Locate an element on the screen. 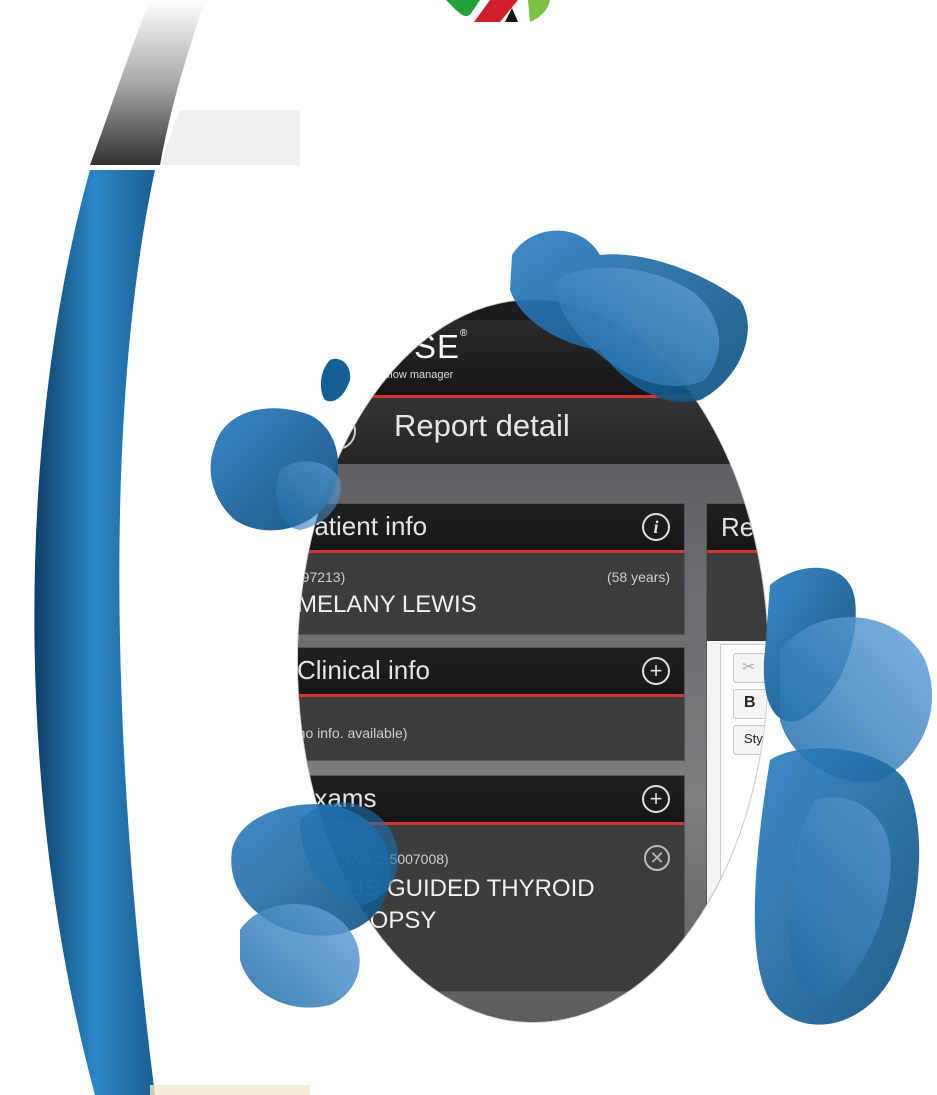  toolbar-clipboard: ✂ is located at coordinates (750, 668).